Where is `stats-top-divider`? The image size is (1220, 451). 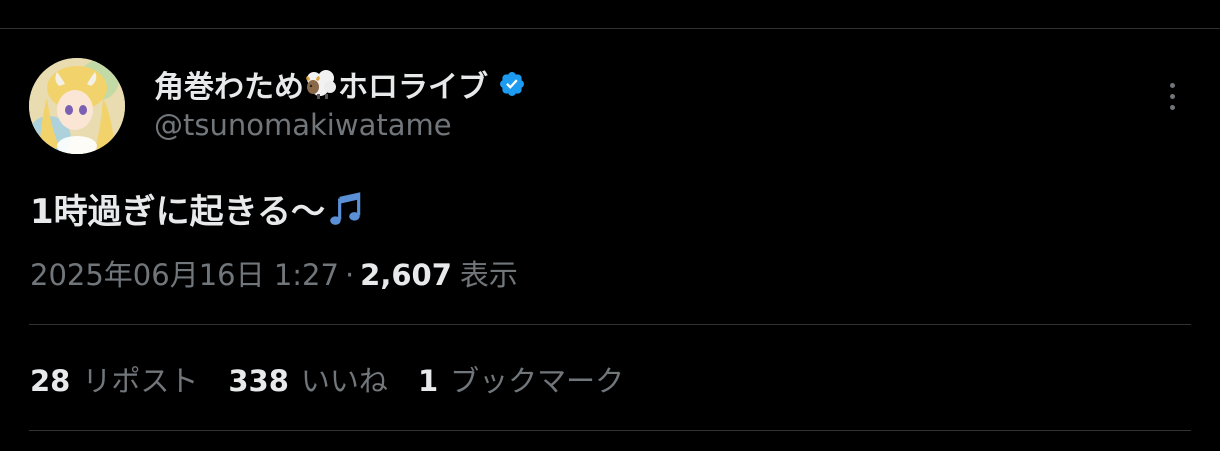
stats-top-divider is located at coordinates (610, 324).